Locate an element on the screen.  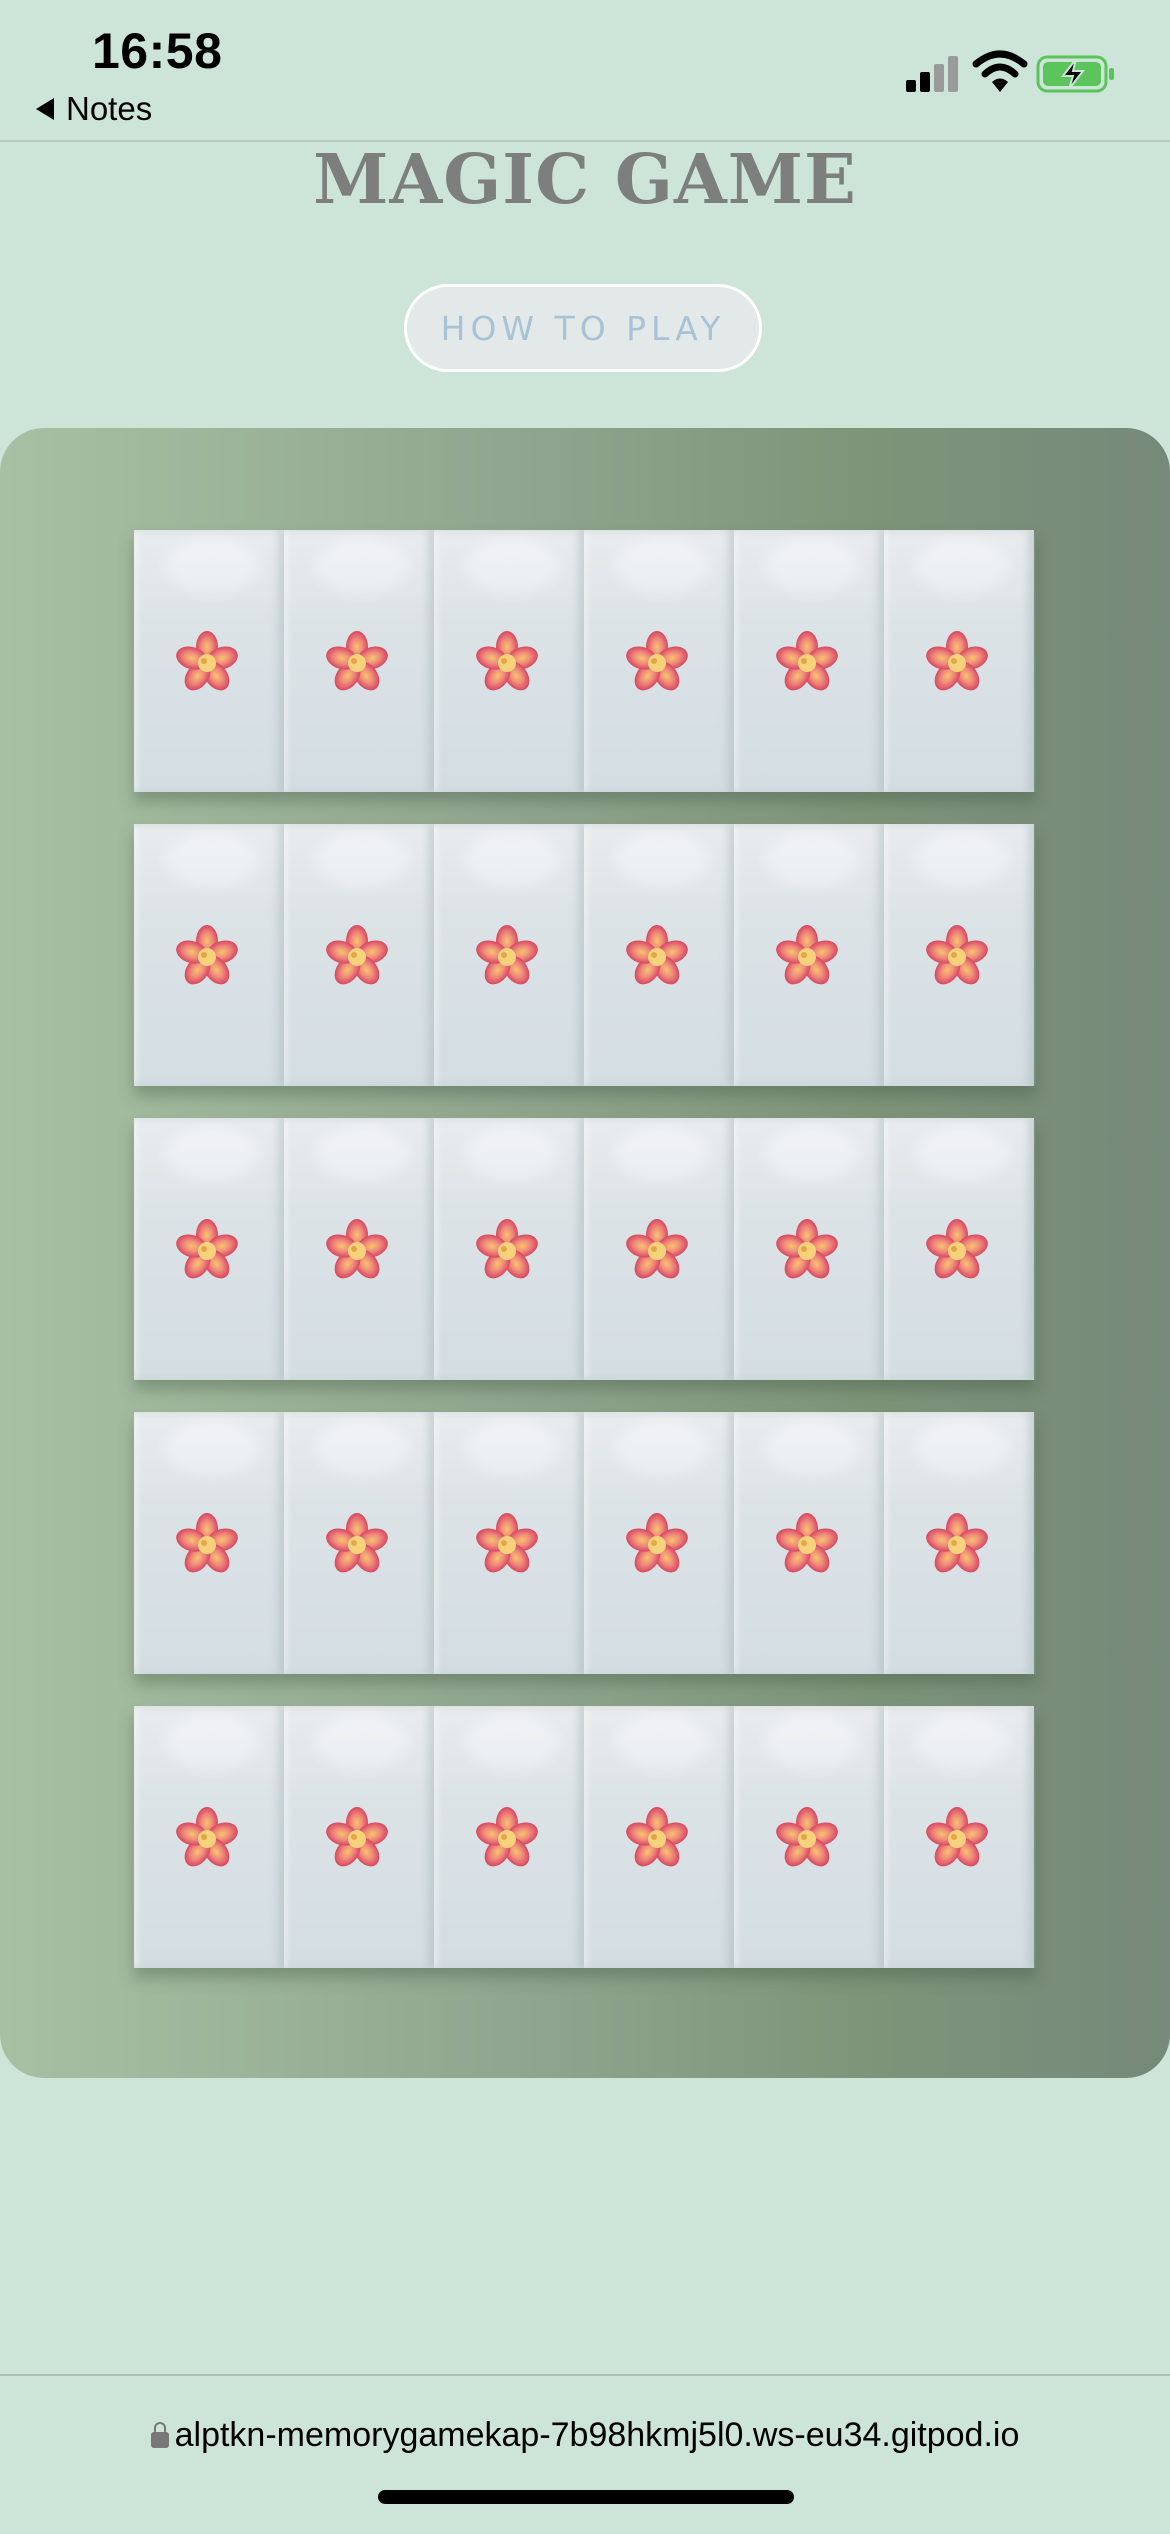
home-indicator is located at coordinates (586, 2497).